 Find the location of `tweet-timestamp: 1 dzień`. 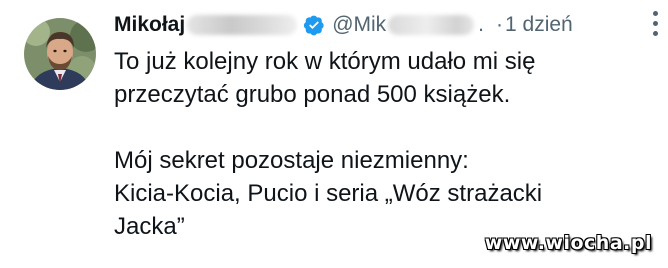

tweet-timestamp: 1 dzień is located at coordinates (539, 25).